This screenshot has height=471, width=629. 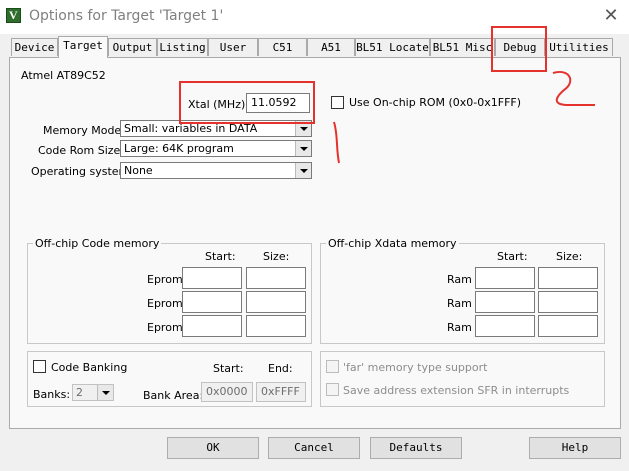 What do you see at coordinates (165, 327) in the screenshot?
I see `eprom-label-3: Eprom` at bounding box center [165, 327].